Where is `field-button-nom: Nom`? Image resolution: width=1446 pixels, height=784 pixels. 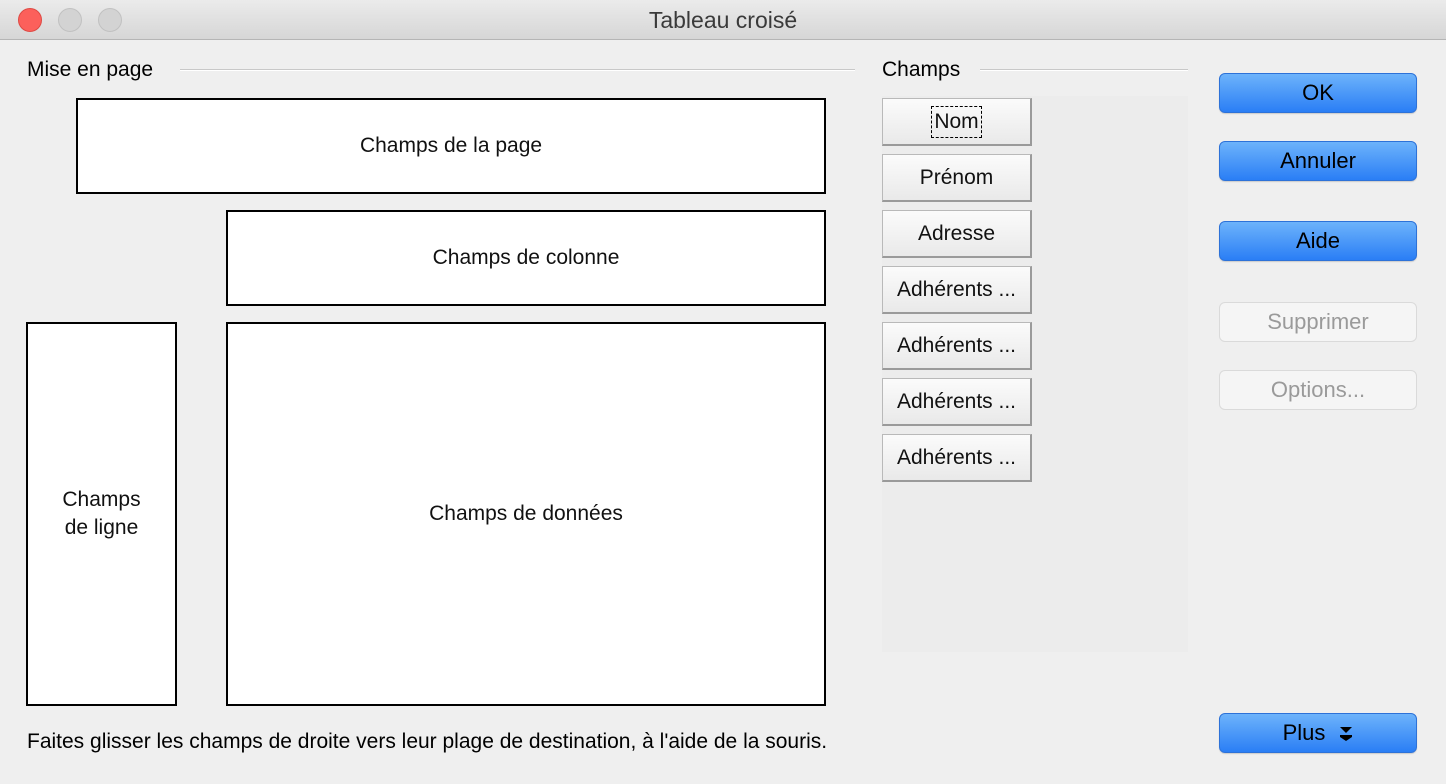 field-button-nom: Nom is located at coordinates (957, 122).